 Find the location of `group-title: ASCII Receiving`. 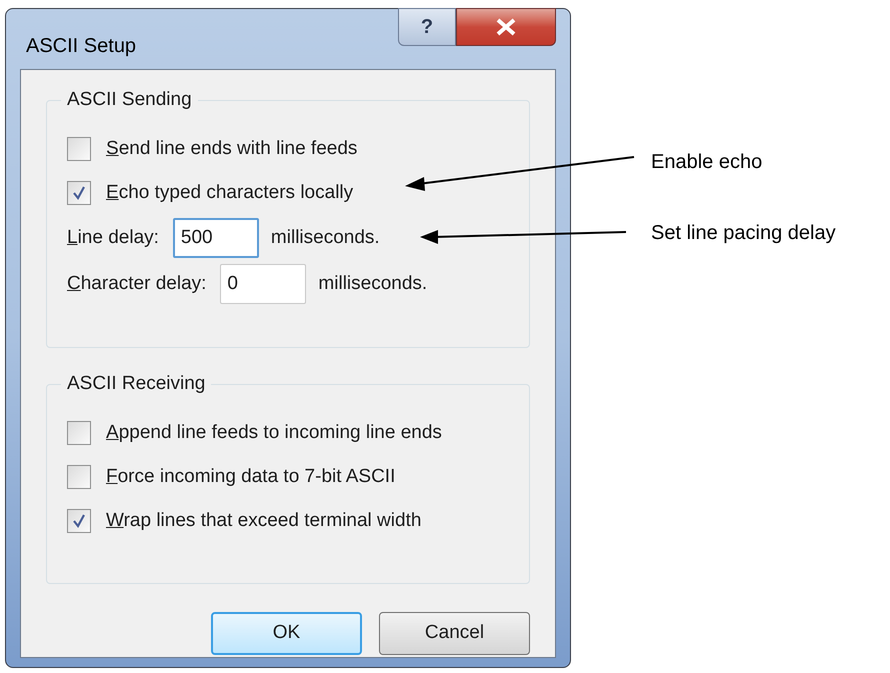

group-title: ASCII Receiving is located at coordinates (136, 384).